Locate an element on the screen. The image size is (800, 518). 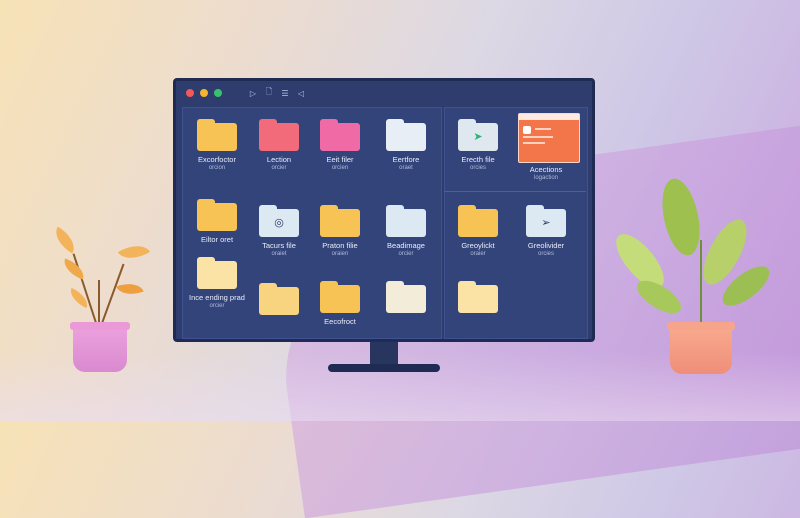
paper-plane-icon: ➢ is located at coordinates (546, 223).